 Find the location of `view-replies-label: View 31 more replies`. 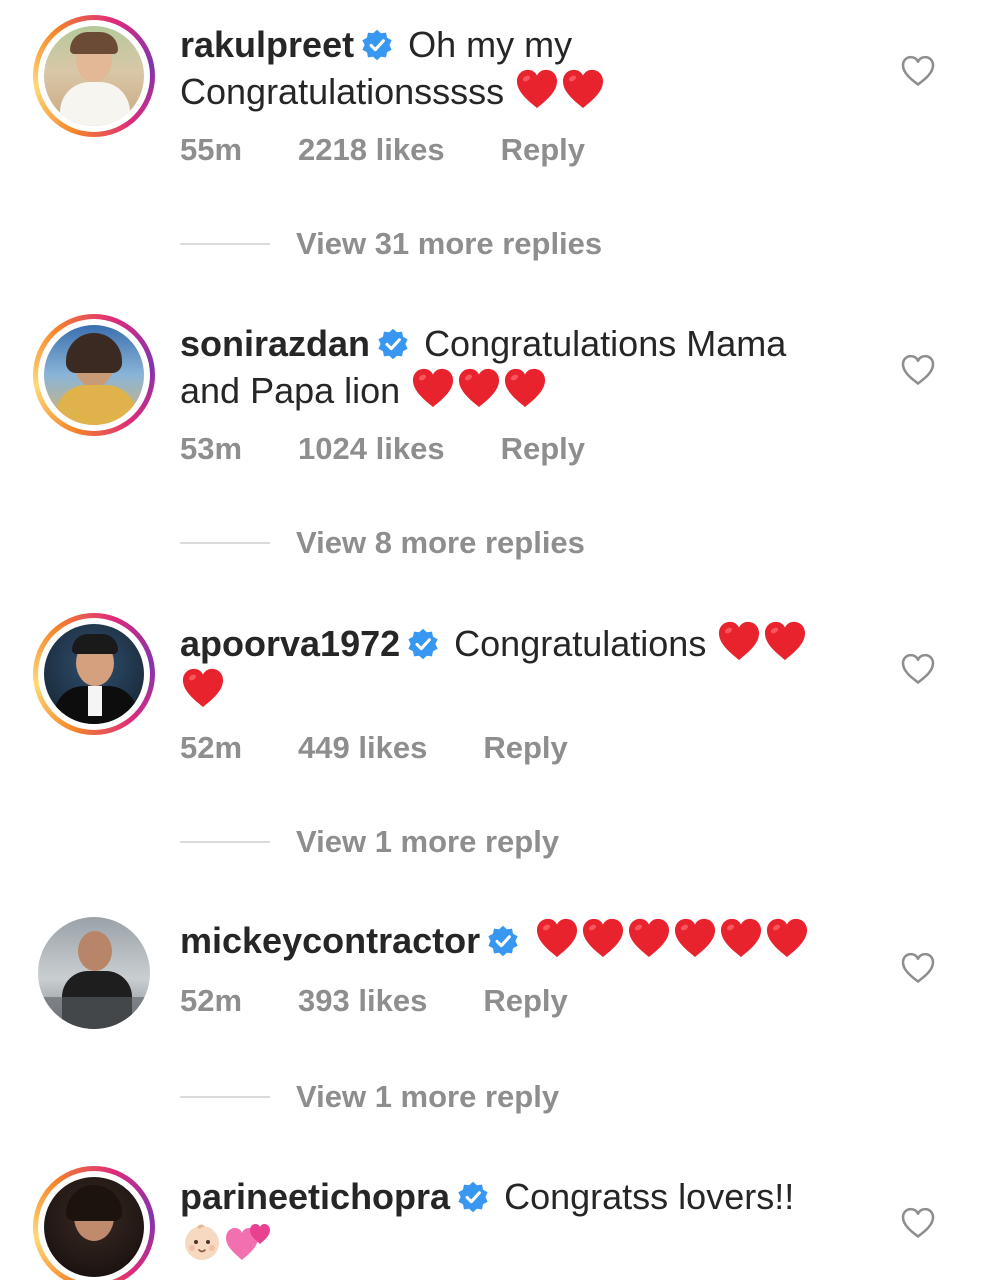

view-replies-label: View 31 more replies is located at coordinates (449, 244).